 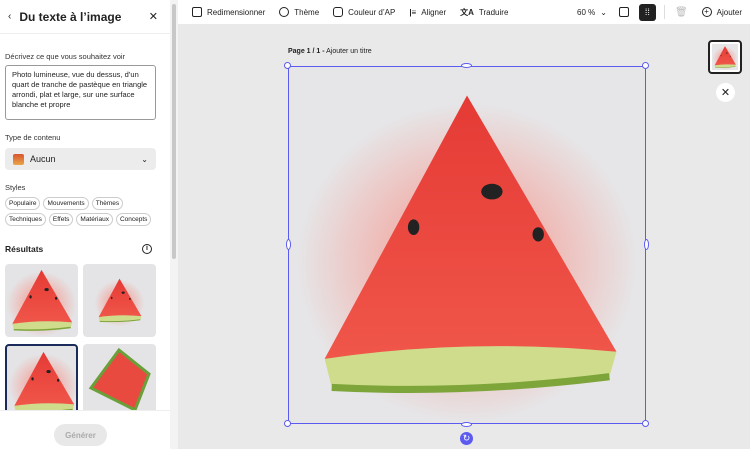 I want to click on result-thumbnail-selected, so click(x=41, y=377).